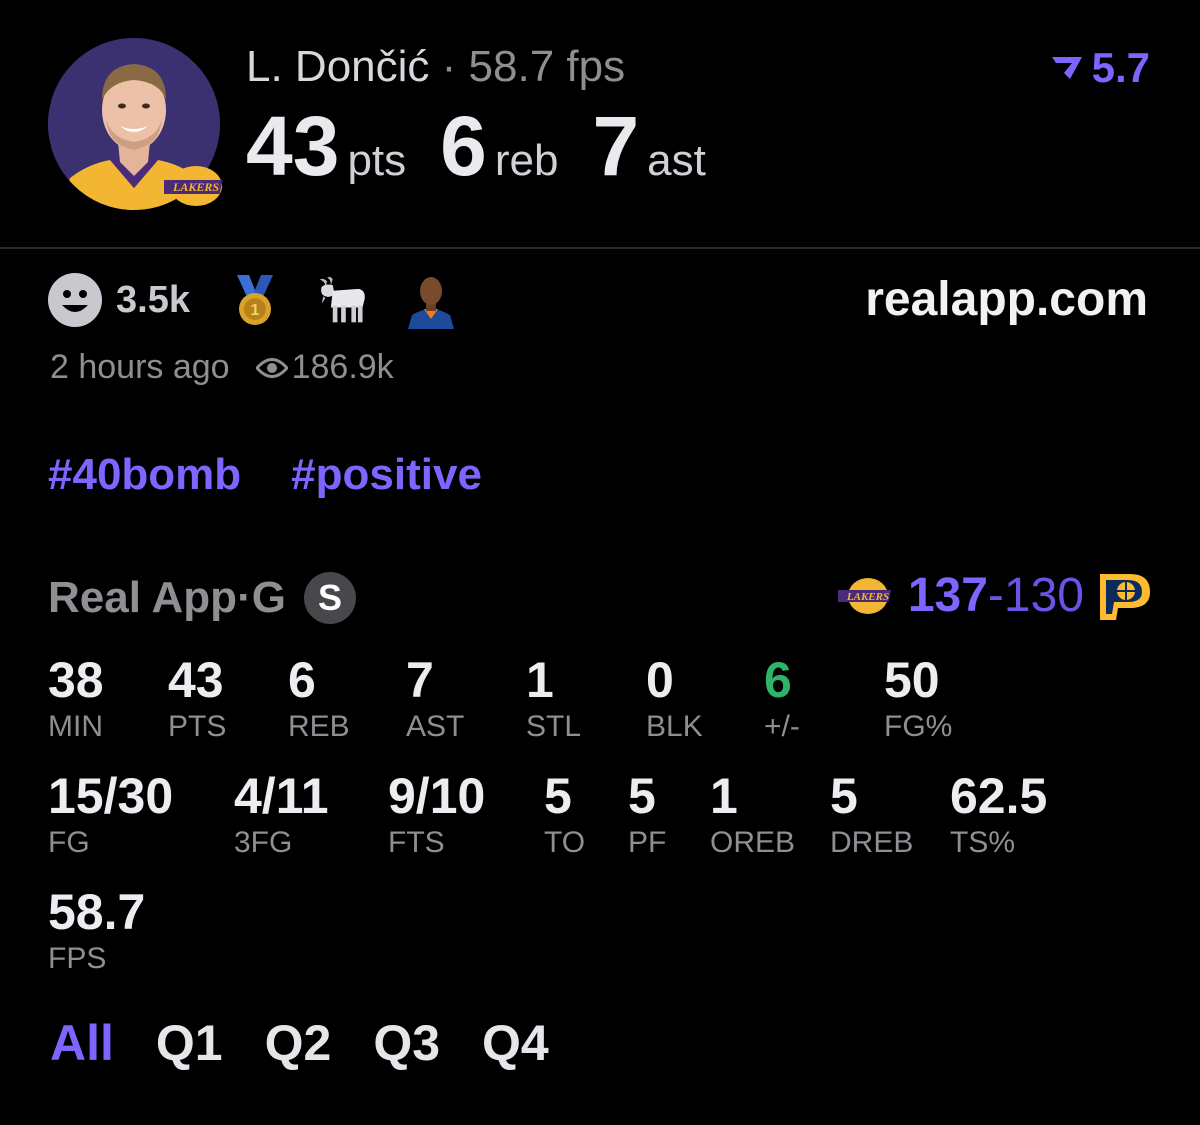 The width and height of the screenshot is (1200, 1125). What do you see at coordinates (281, 796) in the screenshot?
I see `stat-value: 4/11` at bounding box center [281, 796].